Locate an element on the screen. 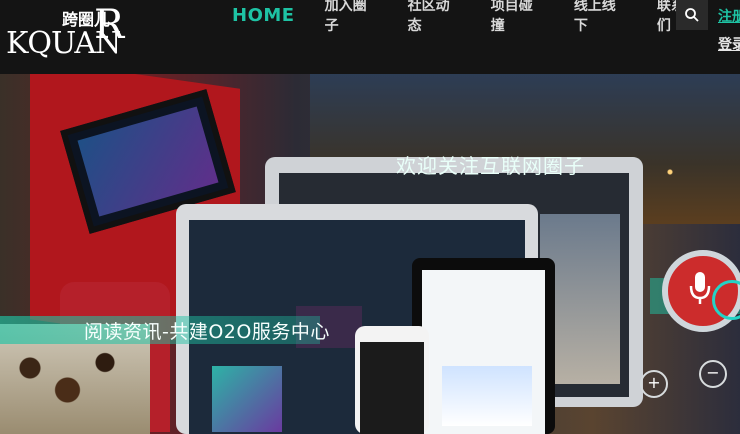 This screenshot has height=434, width=740. hero-magazine-cover is located at coordinates (247, 399).